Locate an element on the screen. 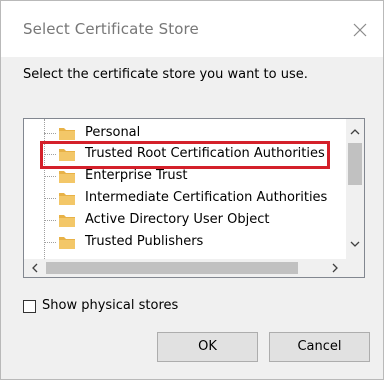  tree-item: Active Directory User Object is located at coordinates (184, 220).